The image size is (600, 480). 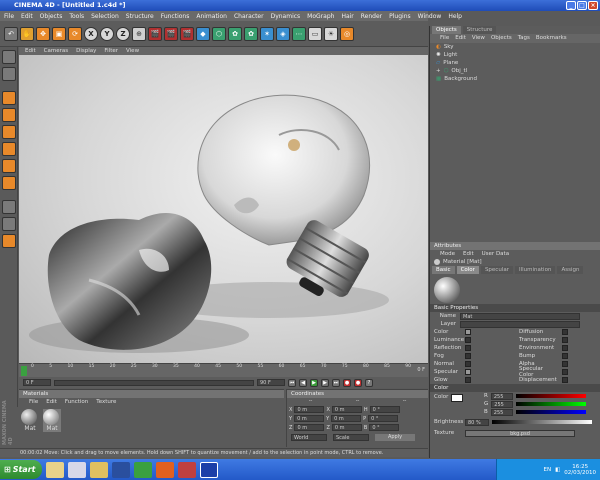 I want to click on nurbs-icon: ⬡, so click(x=219, y=33).